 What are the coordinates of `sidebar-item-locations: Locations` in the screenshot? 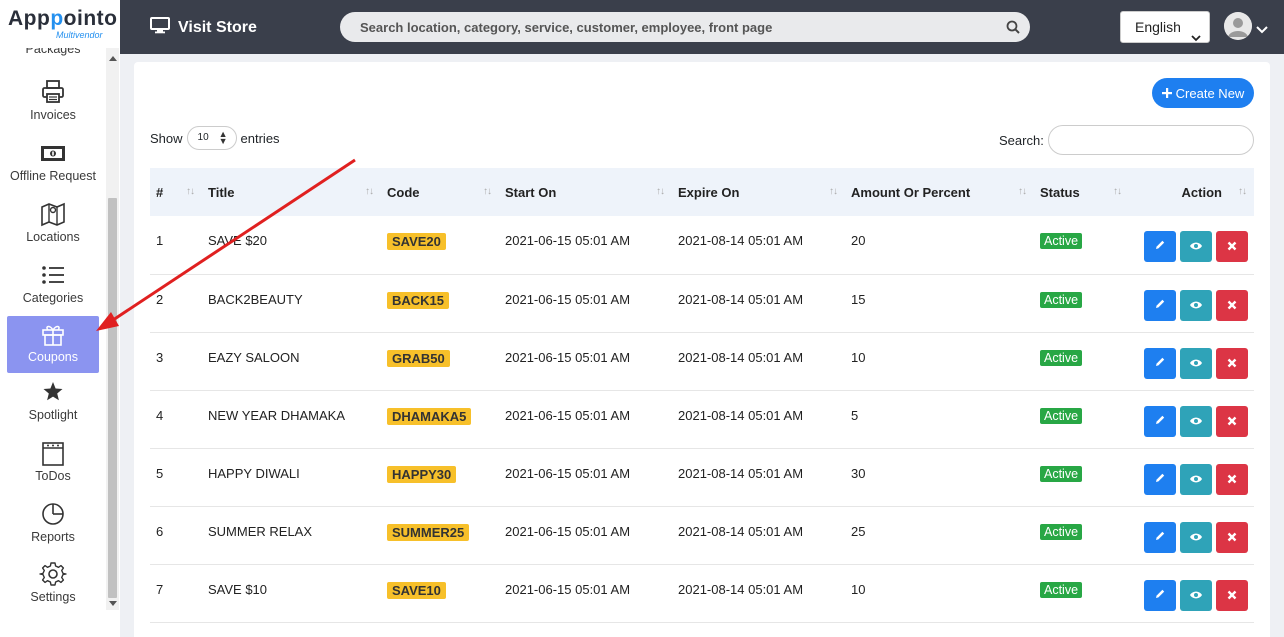 It's located at (53, 229).